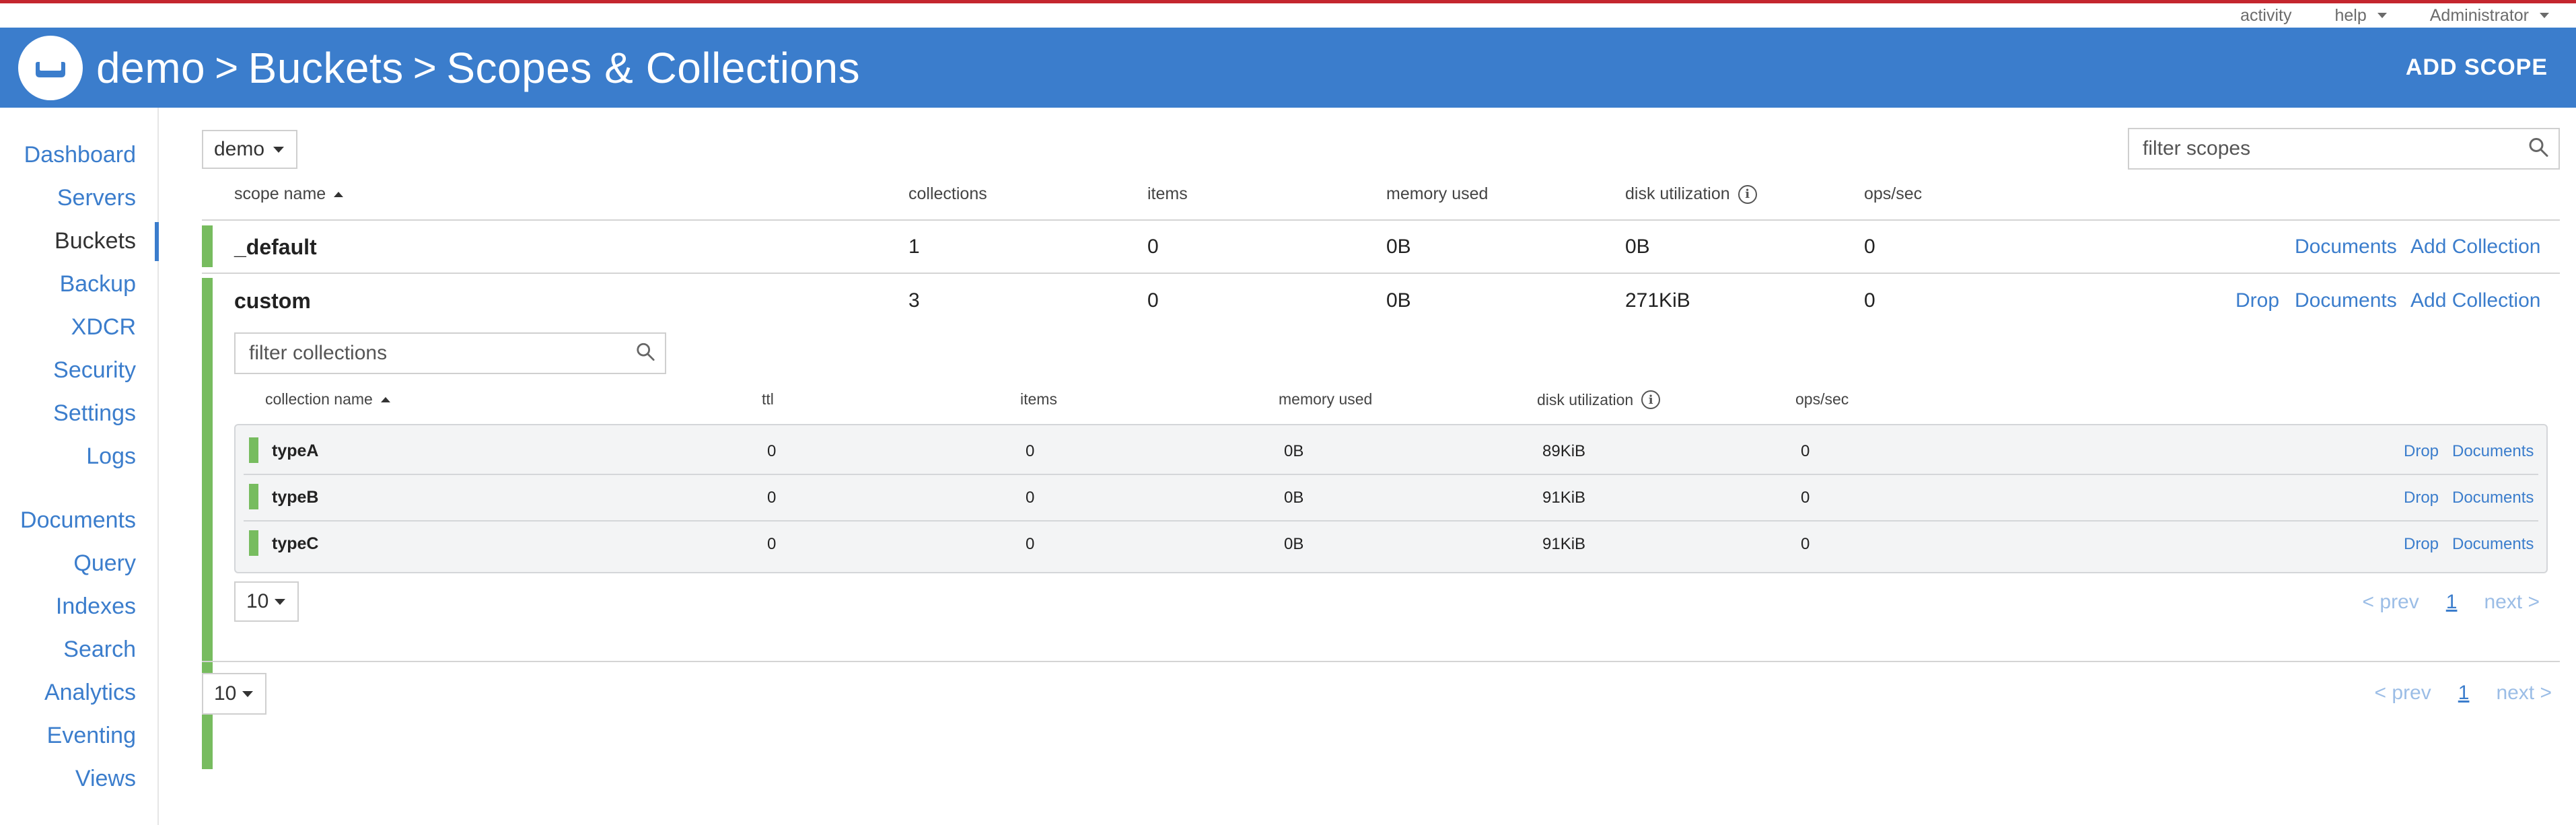  Describe the element at coordinates (157, 241) in the screenshot. I see `sidebar-active-indicator` at that location.